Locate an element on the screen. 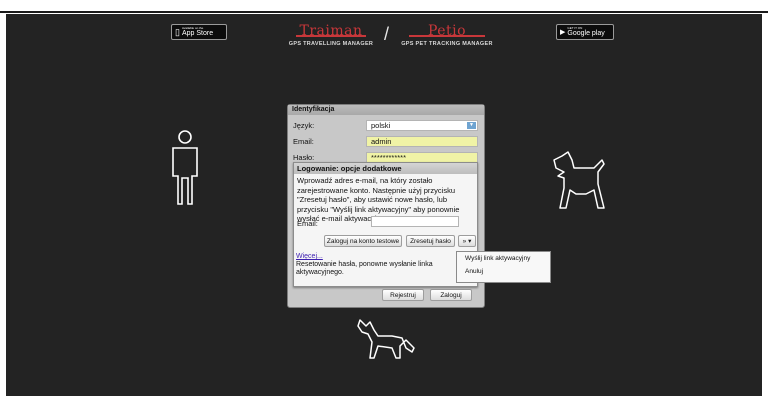 The image size is (768, 396). email-row: Email: admin is located at coordinates (386, 141).